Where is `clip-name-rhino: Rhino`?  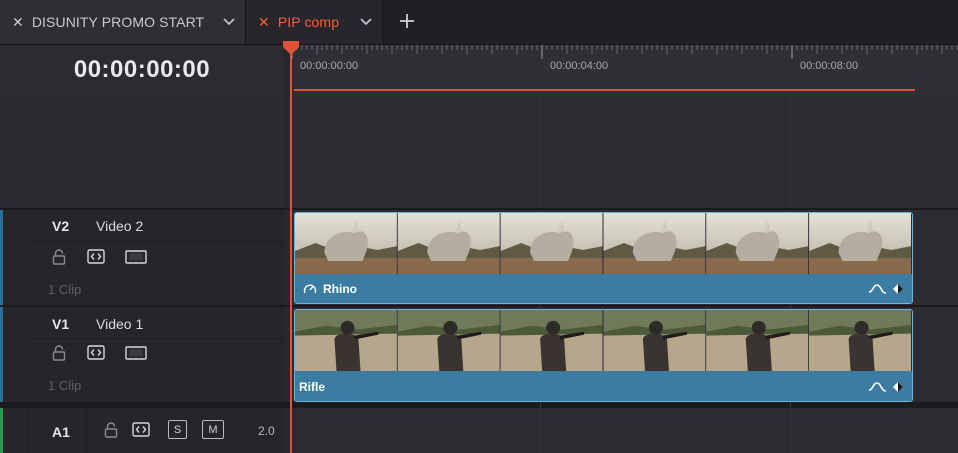 clip-name-rhino: Rhino is located at coordinates (340, 289).